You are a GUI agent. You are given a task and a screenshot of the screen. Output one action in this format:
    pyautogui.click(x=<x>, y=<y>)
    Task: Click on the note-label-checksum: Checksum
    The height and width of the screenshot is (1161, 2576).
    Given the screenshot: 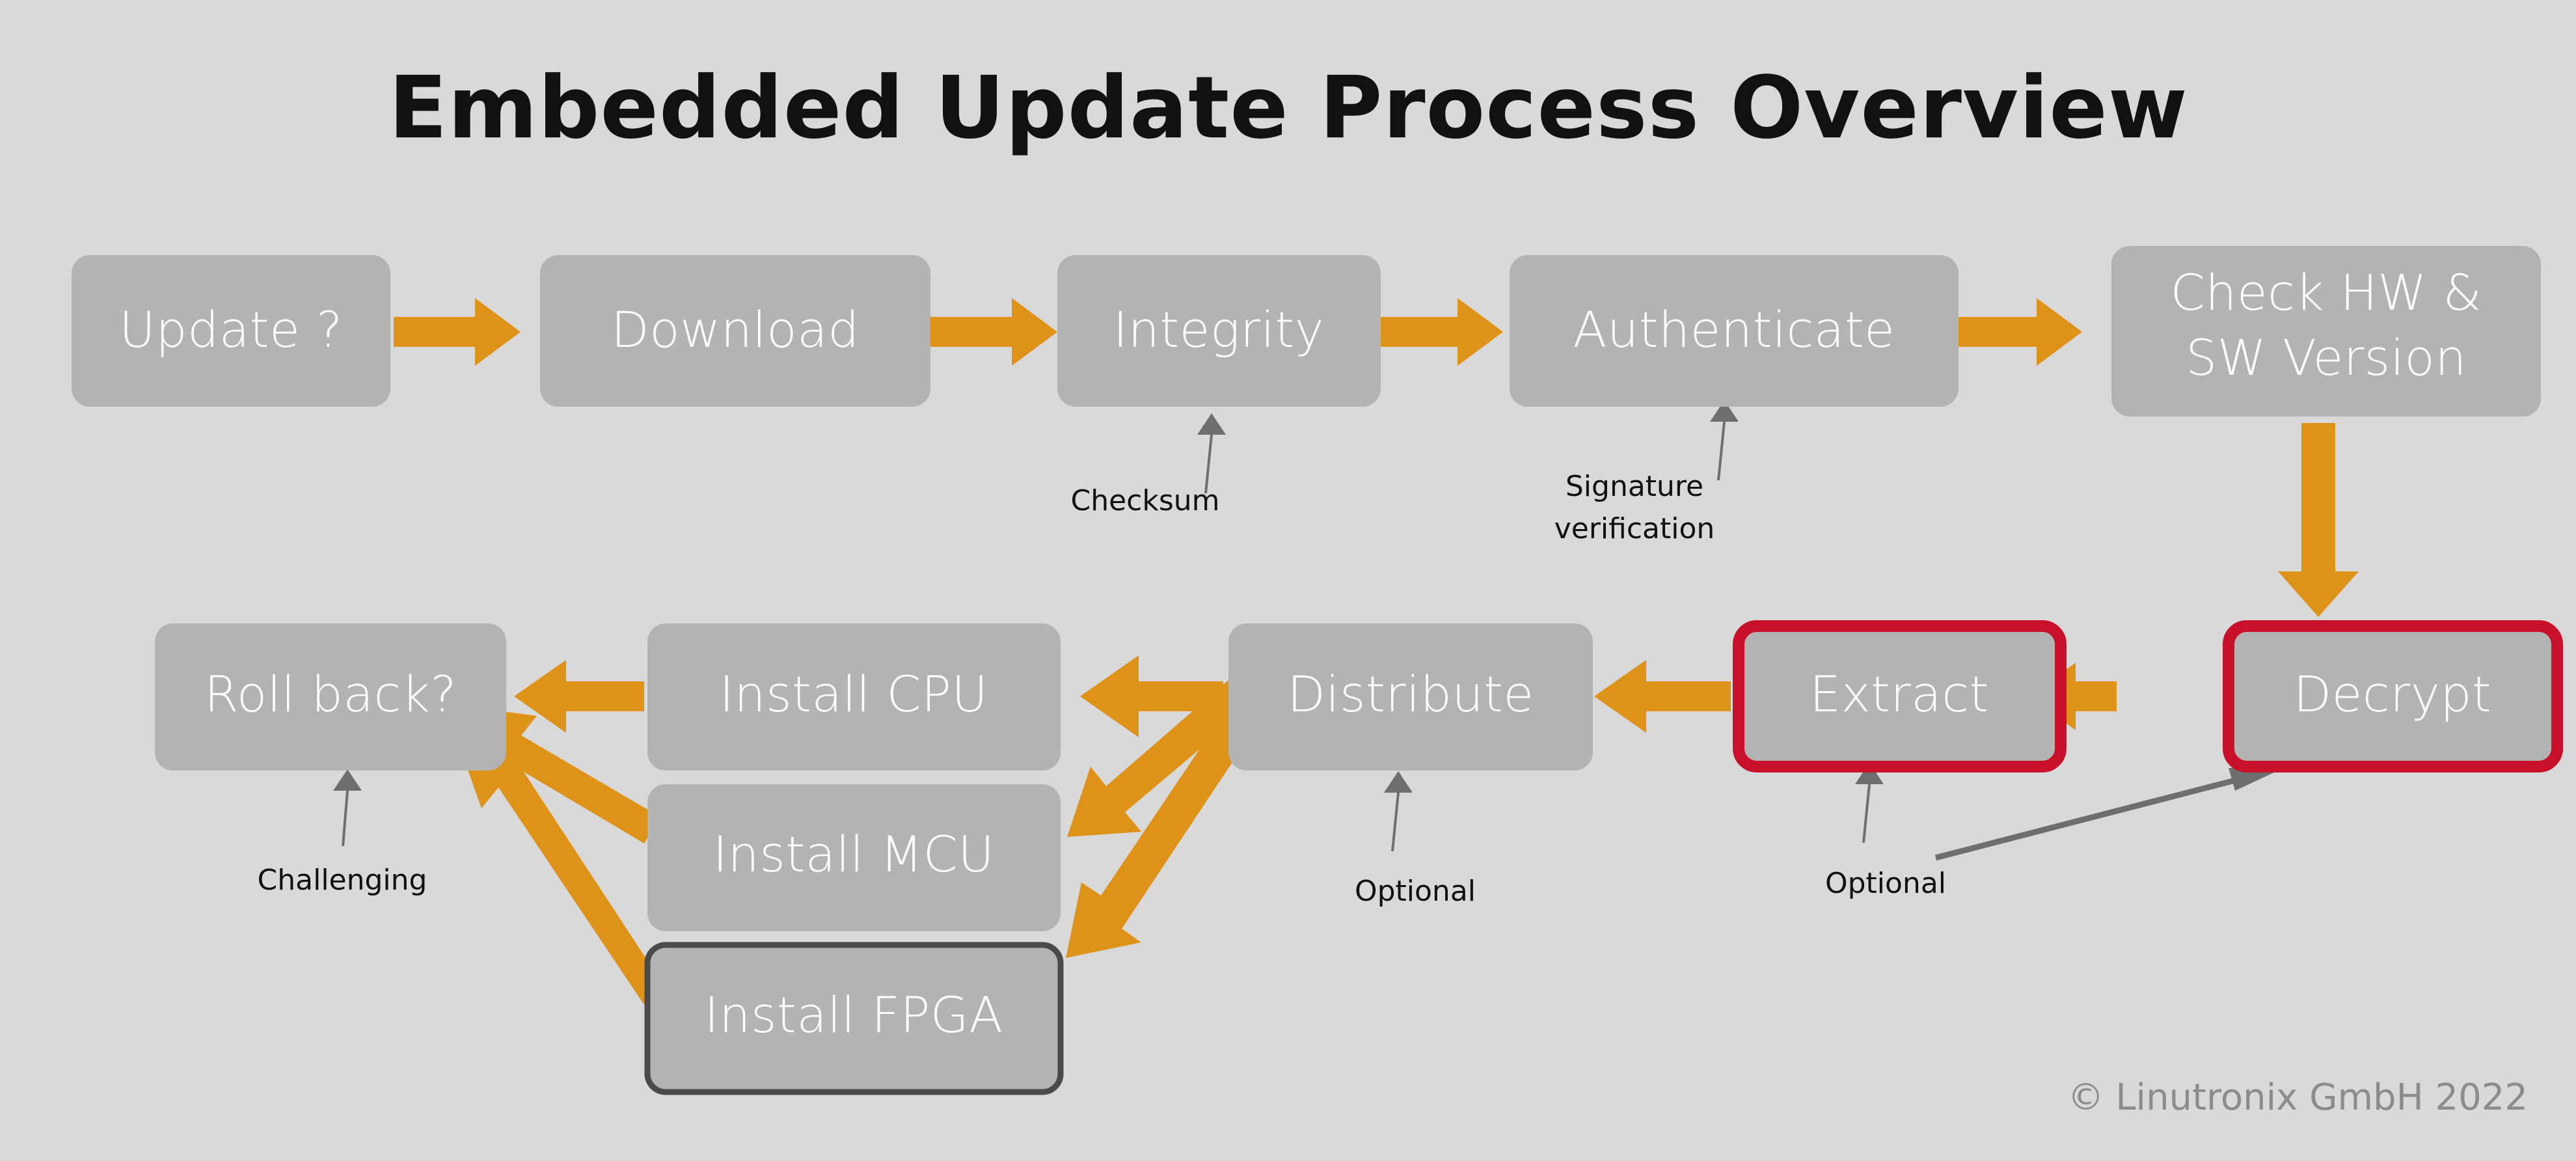 What is the action you would take?
    pyautogui.click(x=1144, y=500)
    